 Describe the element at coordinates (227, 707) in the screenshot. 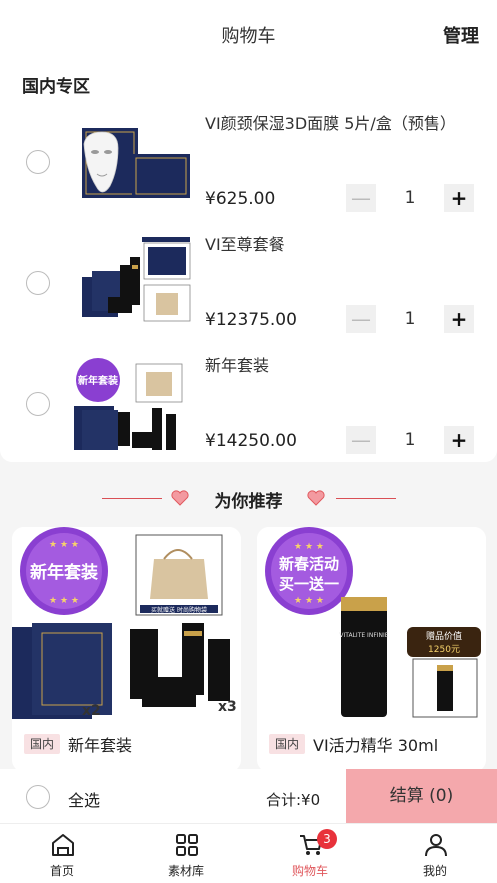

I see `multiplier-text: x3` at that location.